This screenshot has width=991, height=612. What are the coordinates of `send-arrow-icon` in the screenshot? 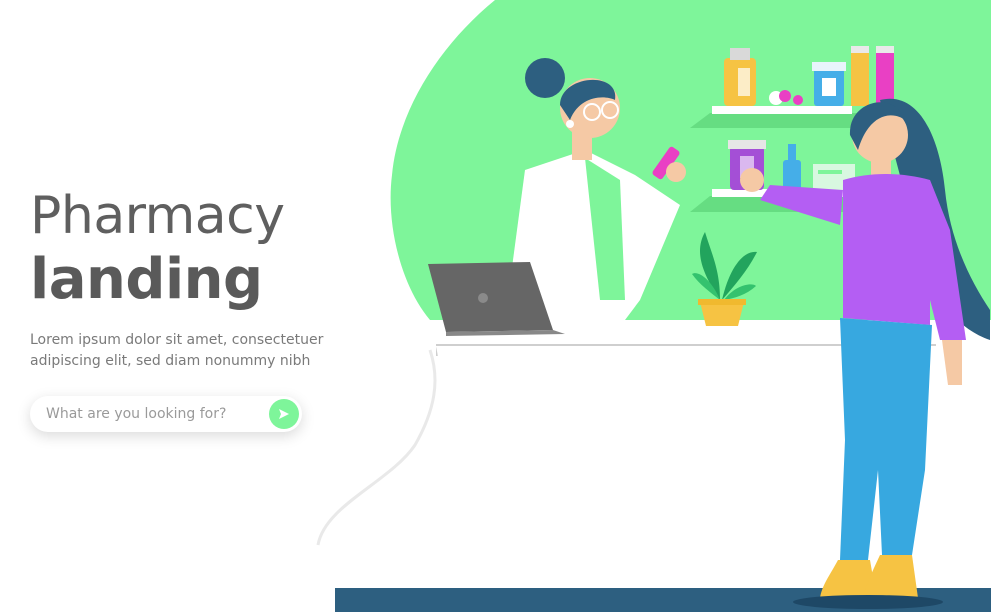 It's located at (284, 414).